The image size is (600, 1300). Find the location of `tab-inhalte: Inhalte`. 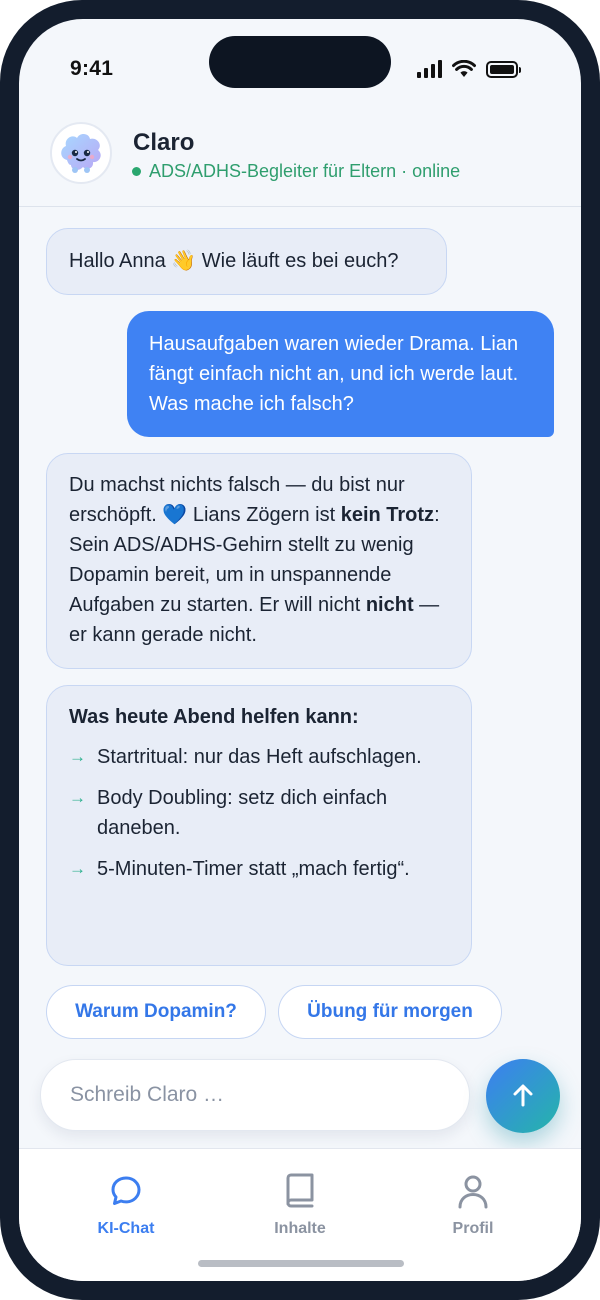

tab-inhalte: Inhalte is located at coordinates (300, 1204).